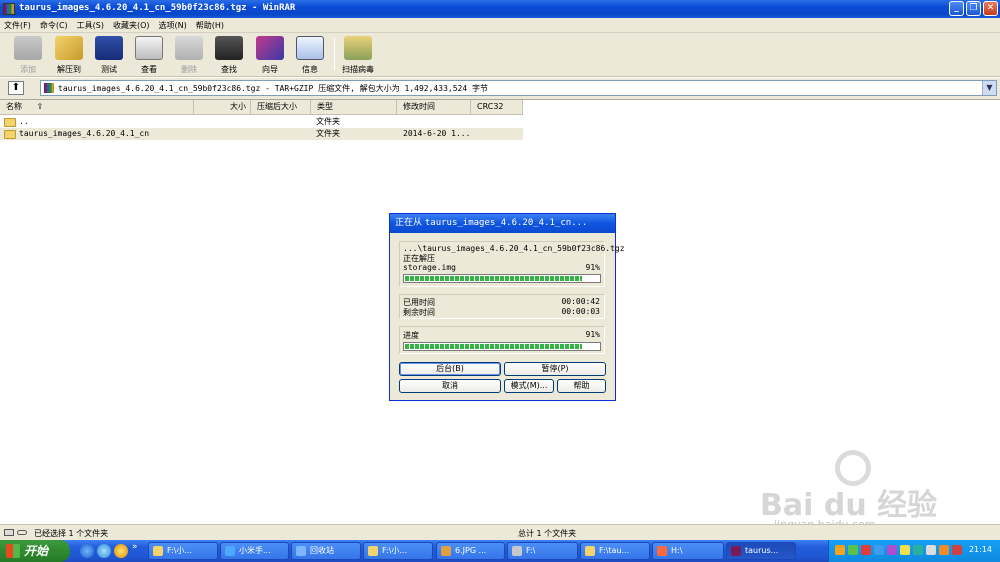  What do you see at coordinates (973, 8) in the screenshot?
I see `restore-button: ❐` at bounding box center [973, 8].